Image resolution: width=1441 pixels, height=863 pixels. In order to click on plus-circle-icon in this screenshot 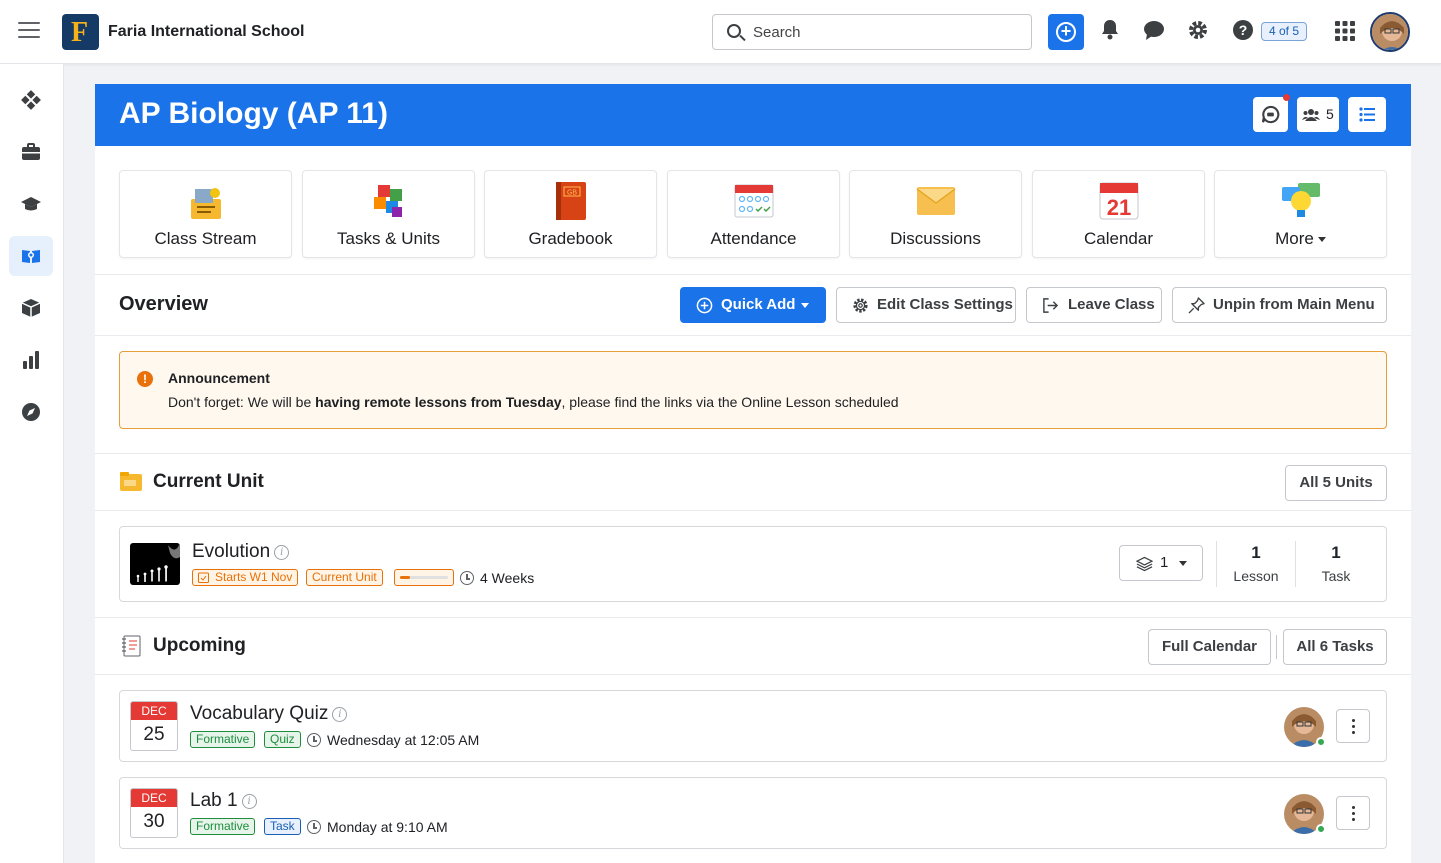, I will do `click(704, 305)`.